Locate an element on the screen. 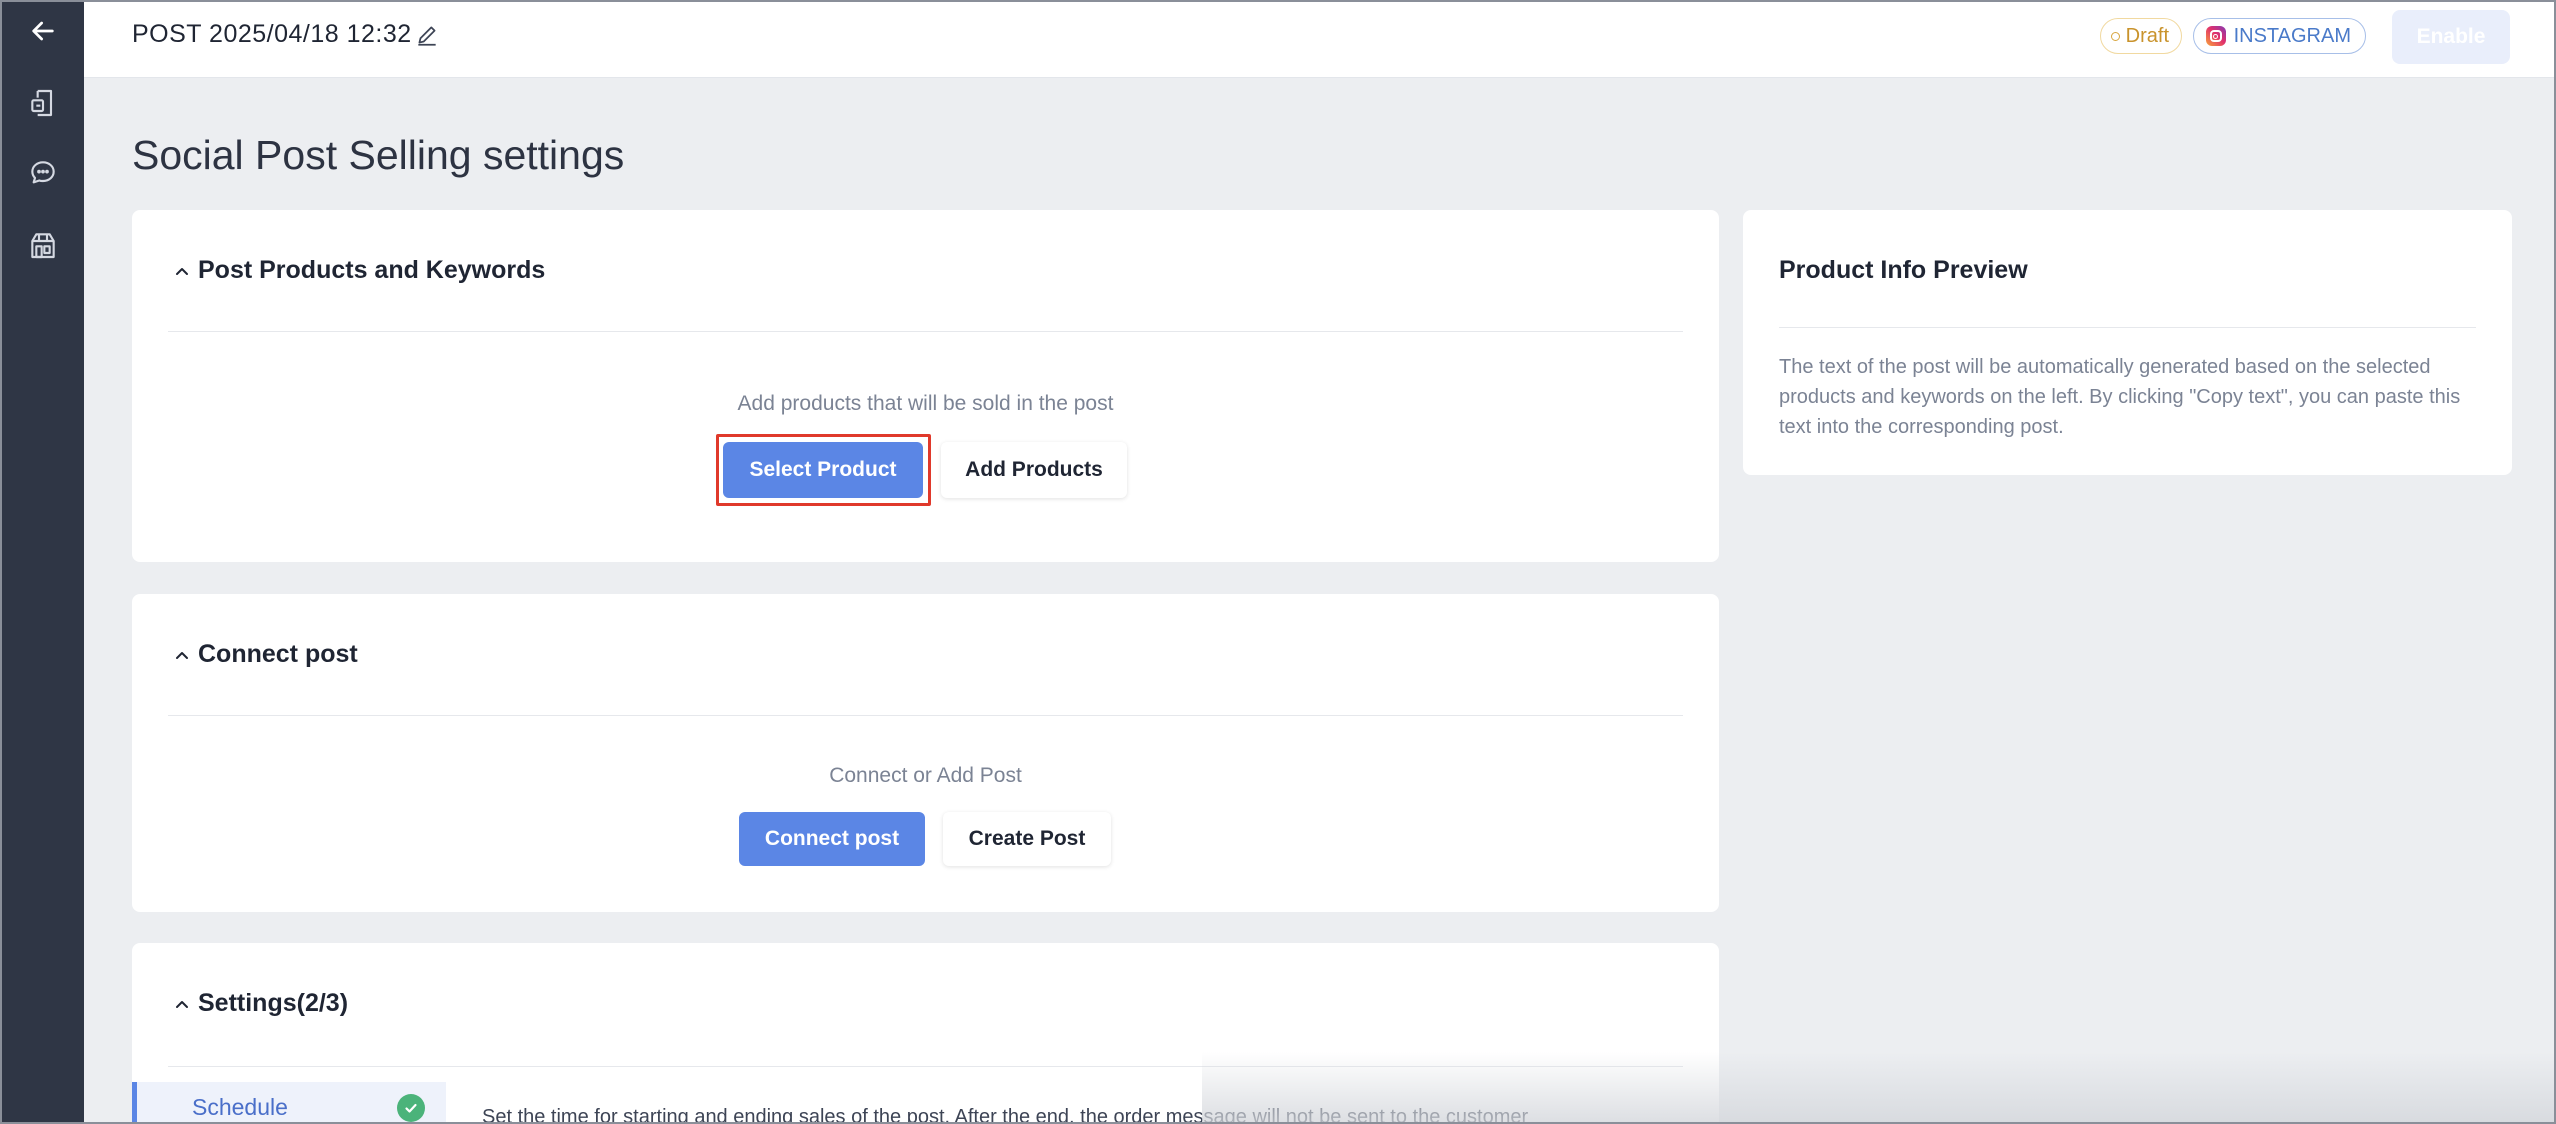  platform-badge: INSTAGRAM is located at coordinates (2279, 36).